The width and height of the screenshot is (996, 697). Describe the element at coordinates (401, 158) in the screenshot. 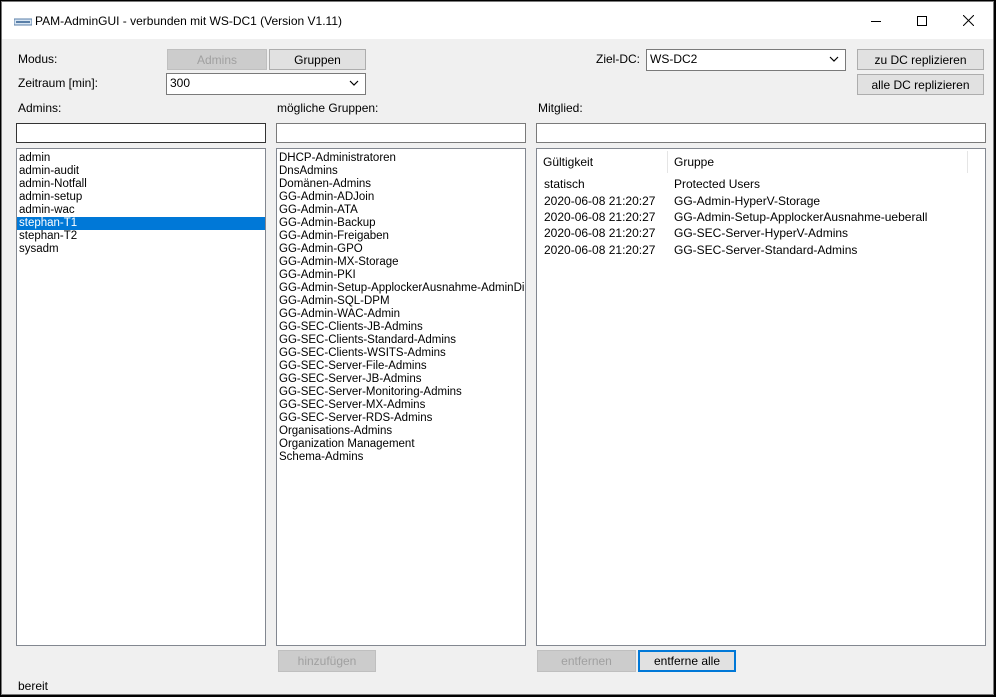

I see `group-list-item: DHCP-Administratoren` at that location.